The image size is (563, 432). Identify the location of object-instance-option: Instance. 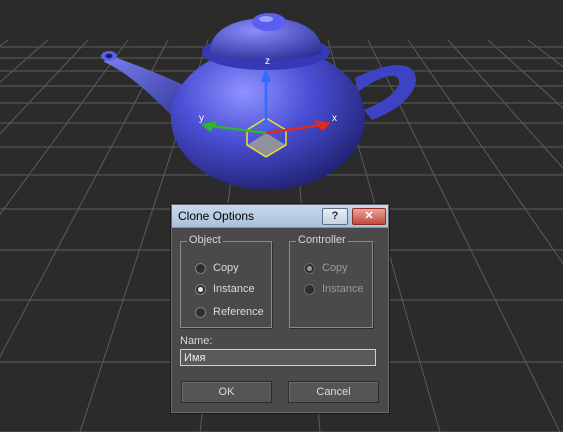
(225, 289).